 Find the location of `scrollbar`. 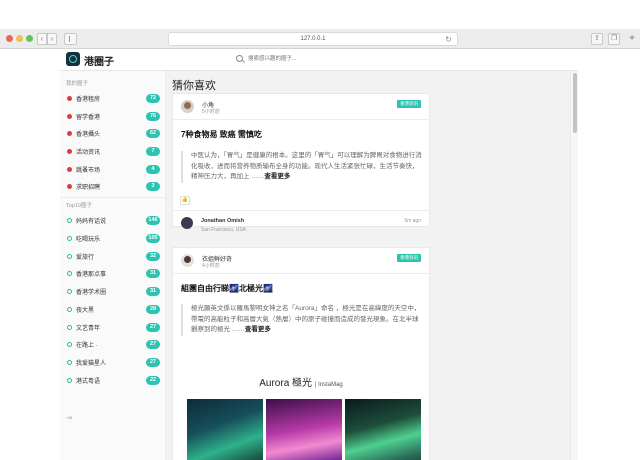

scrollbar is located at coordinates (574, 265).